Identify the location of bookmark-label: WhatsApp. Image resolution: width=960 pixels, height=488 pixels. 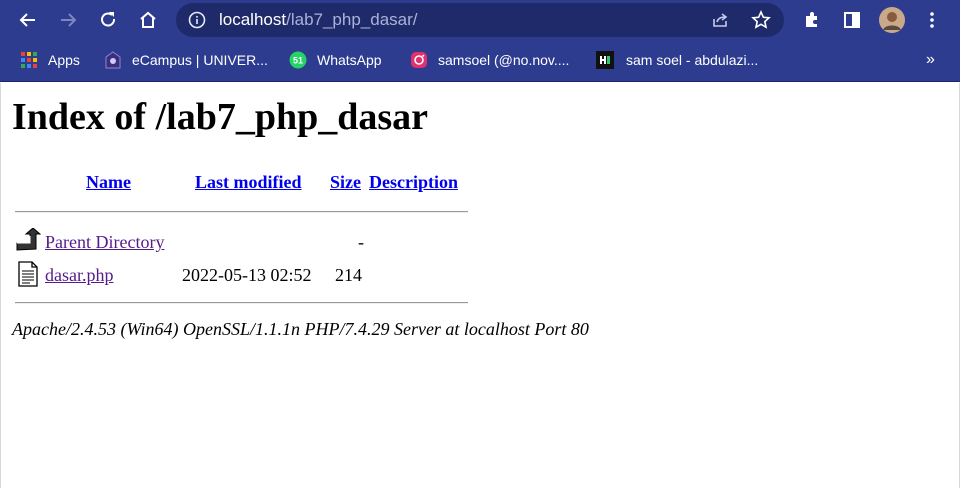
(349, 60).